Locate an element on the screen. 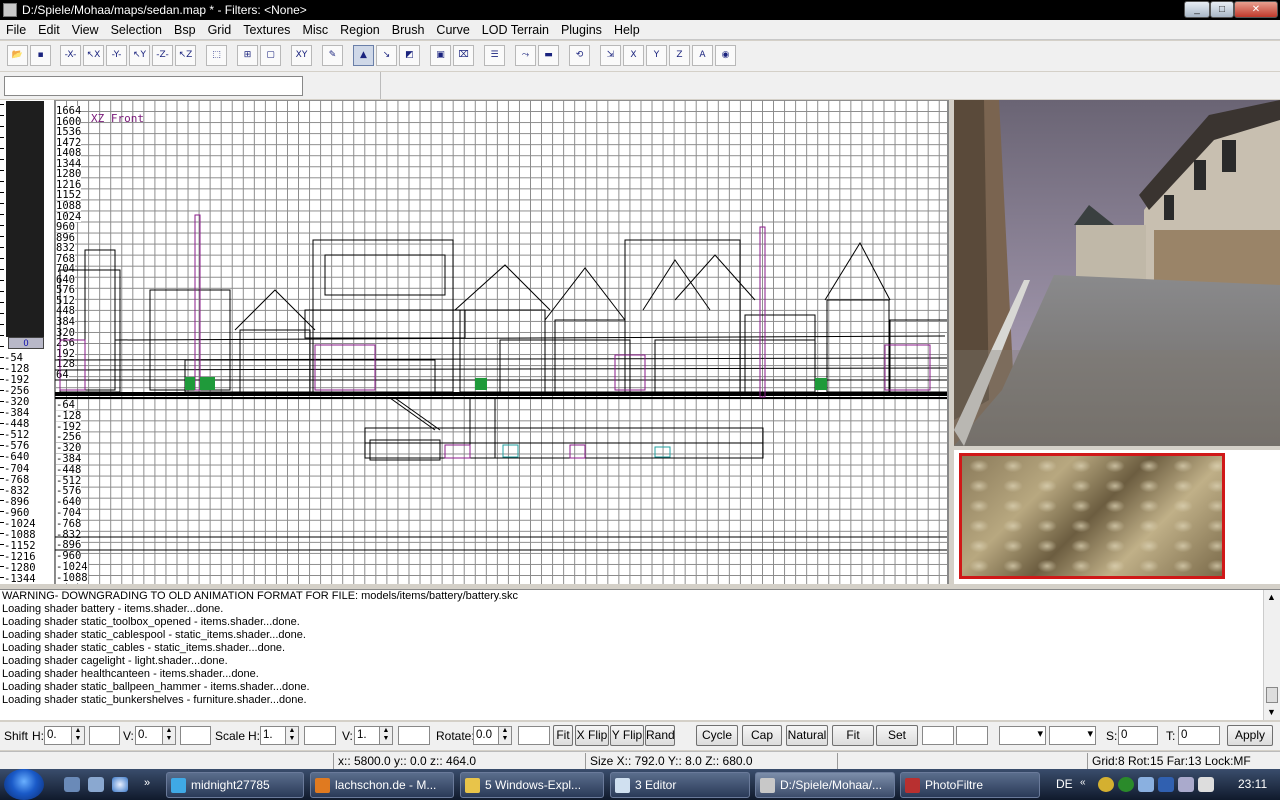 This screenshot has height=800, width=1280. y-flip-icon: ↖Y is located at coordinates (139, 55).